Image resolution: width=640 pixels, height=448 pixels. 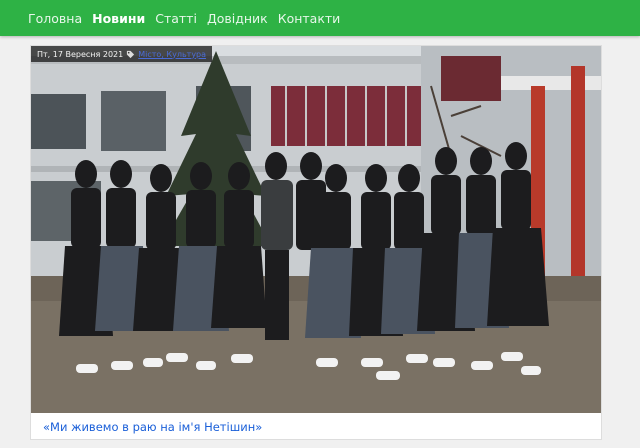 I want to click on nav-articles: Статті, so click(x=176, y=18).